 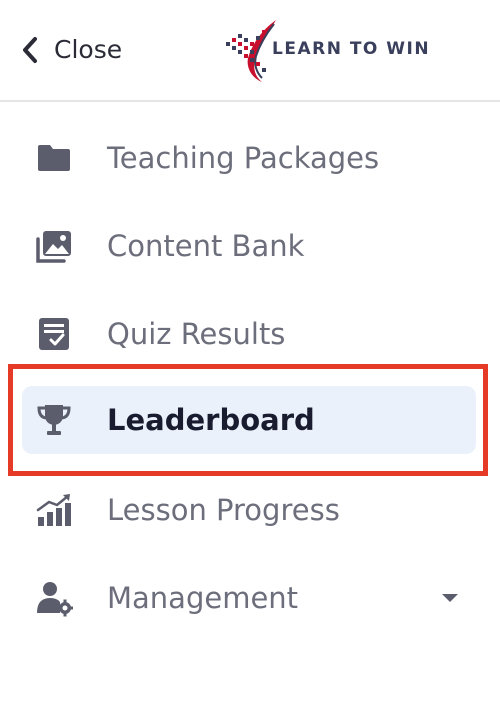 I want to click on nav-item-label: Content Bank, so click(x=206, y=246).